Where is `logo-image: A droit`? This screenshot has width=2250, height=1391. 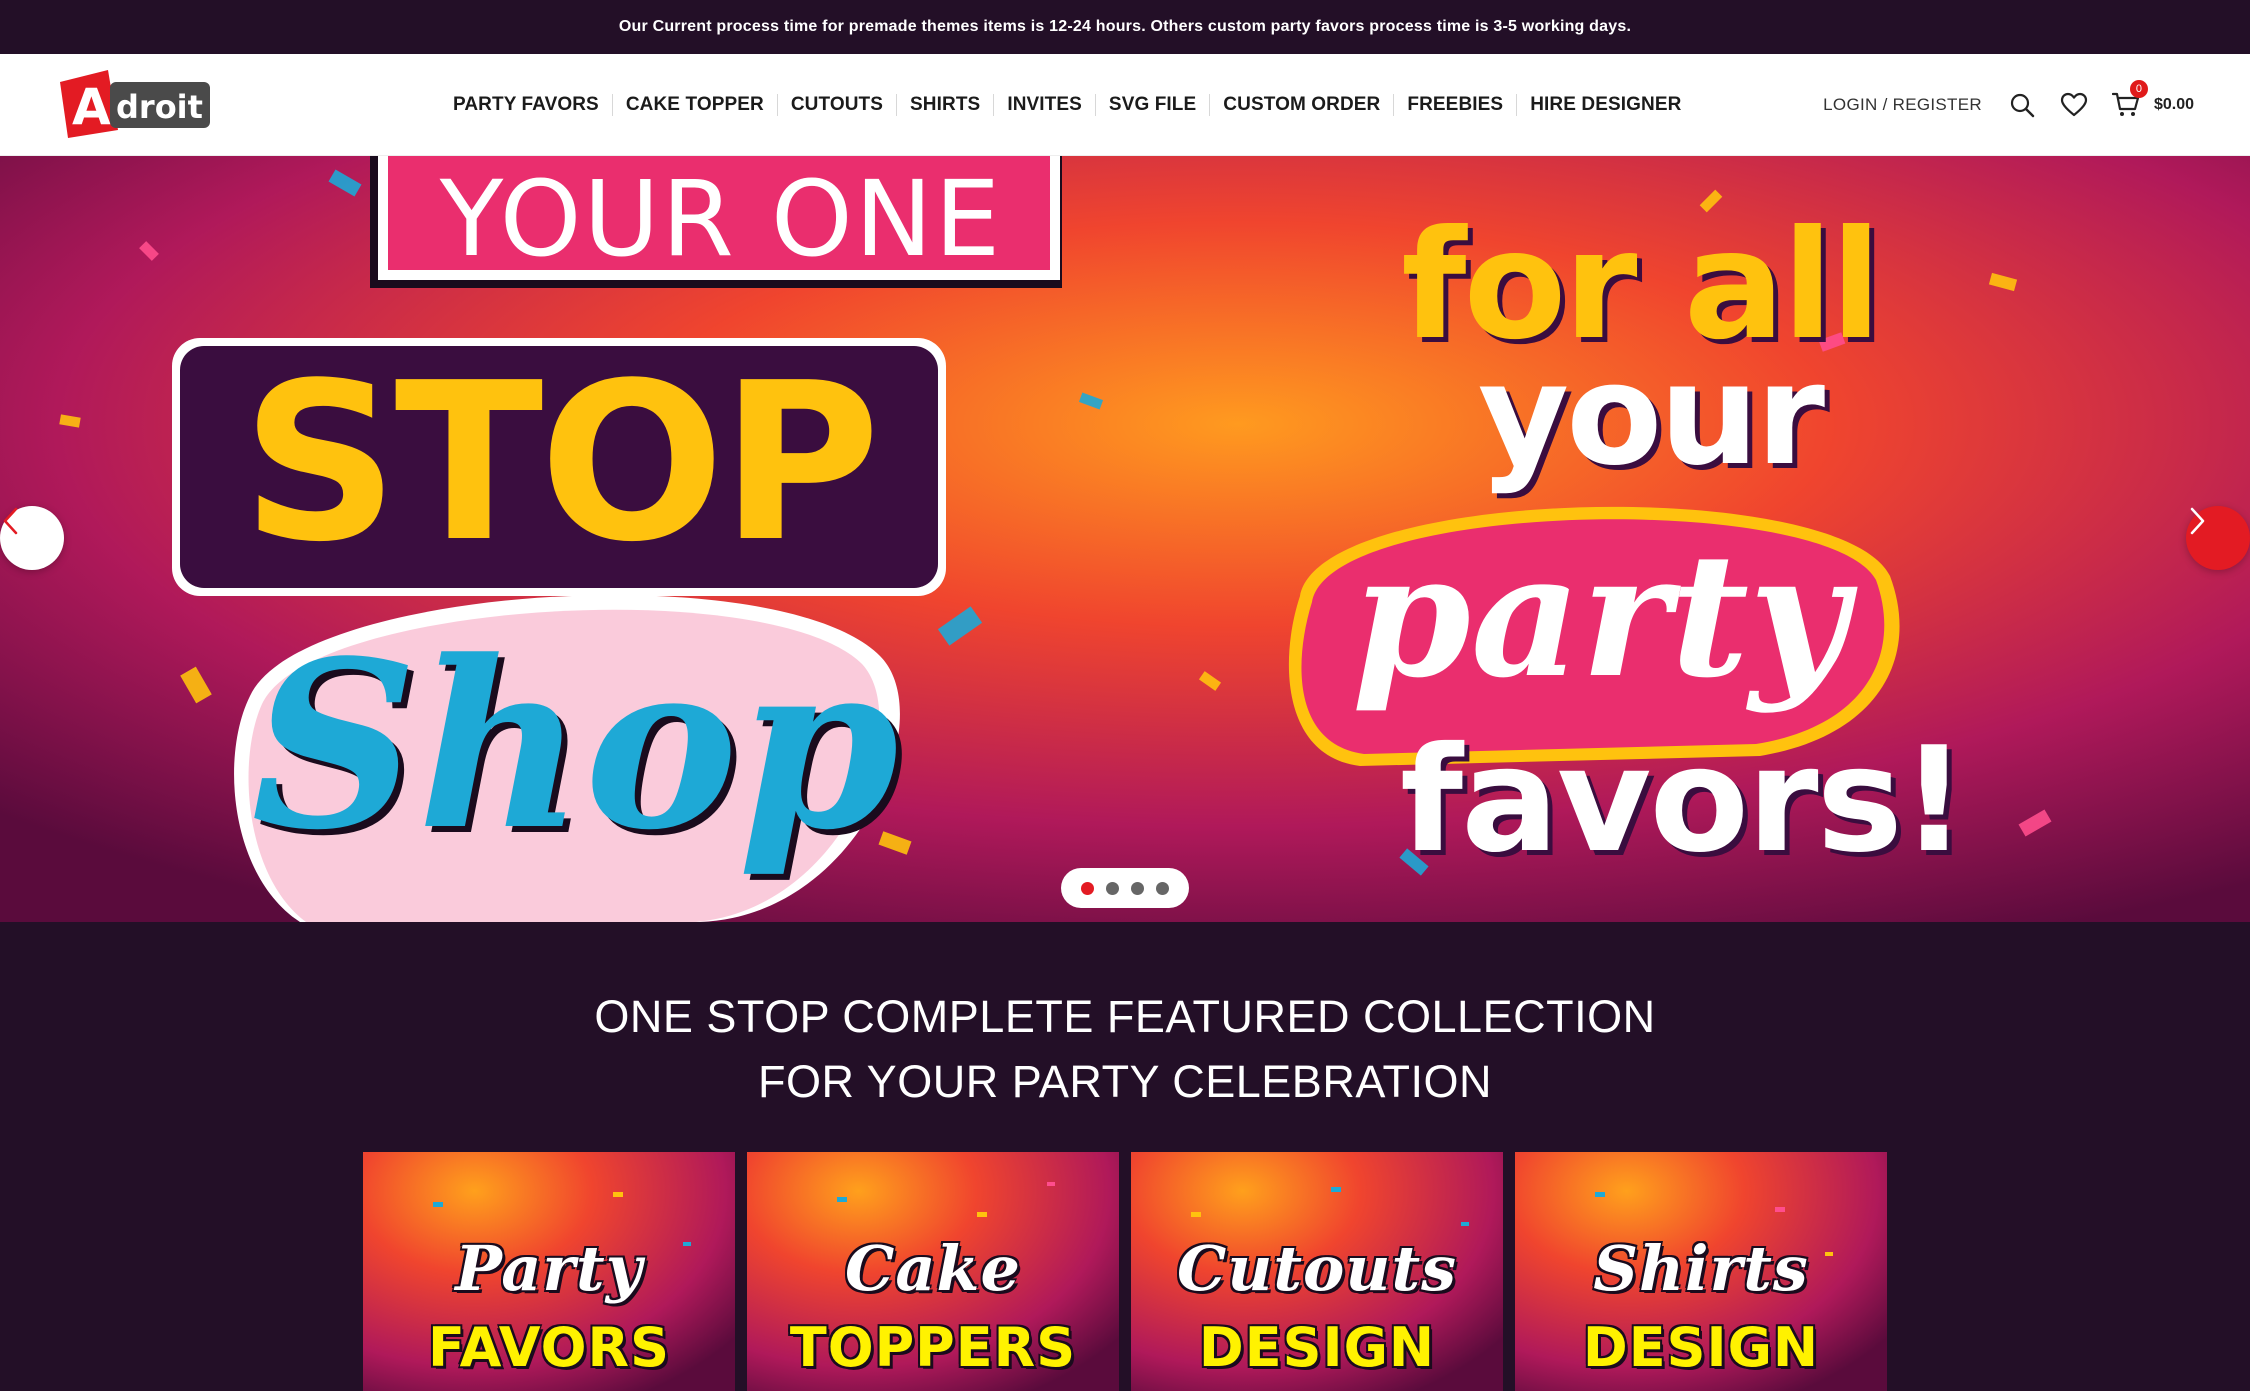
logo-image: A droit is located at coordinates (135, 104).